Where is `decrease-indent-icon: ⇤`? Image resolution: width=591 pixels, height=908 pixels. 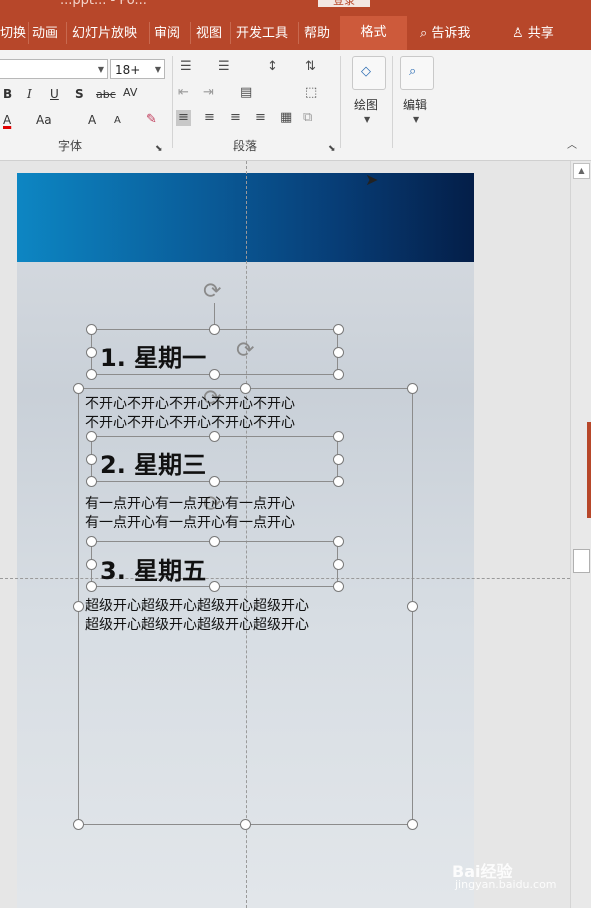
decrease-indent-icon: ⇤ is located at coordinates (183, 93).